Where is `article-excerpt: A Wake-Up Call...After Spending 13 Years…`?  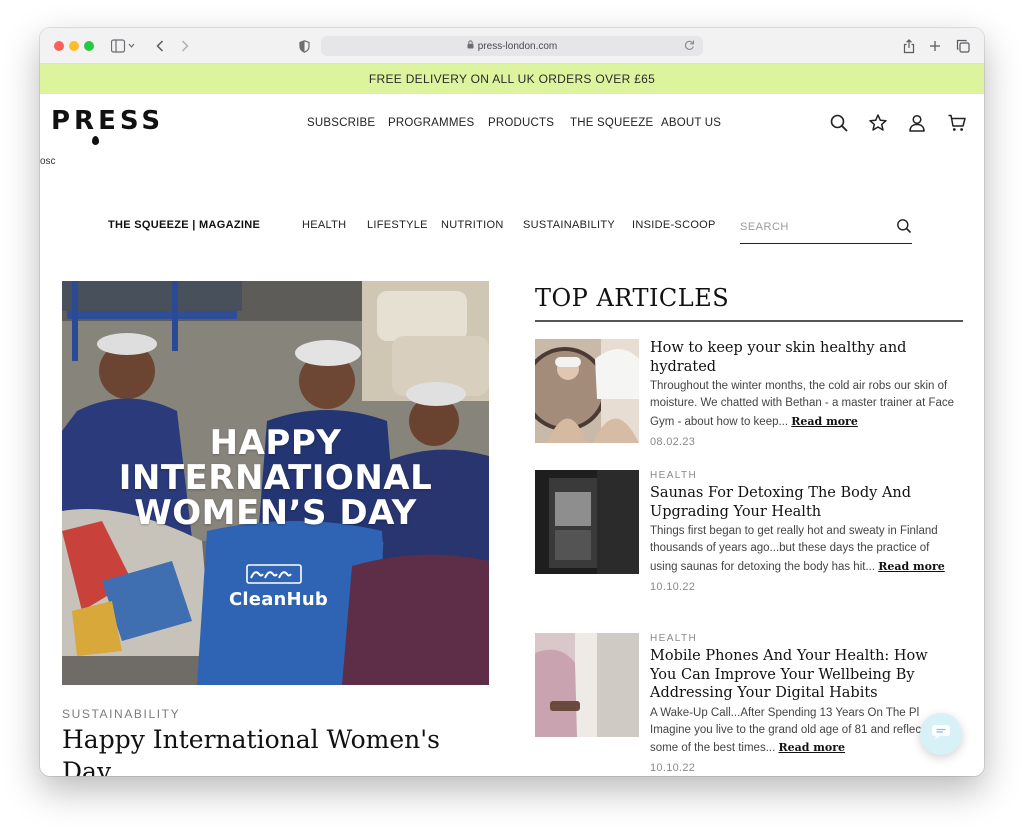 article-excerpt: A Wake-Up Call...After Spending 13 Years… is located at coordinates (802, 731).